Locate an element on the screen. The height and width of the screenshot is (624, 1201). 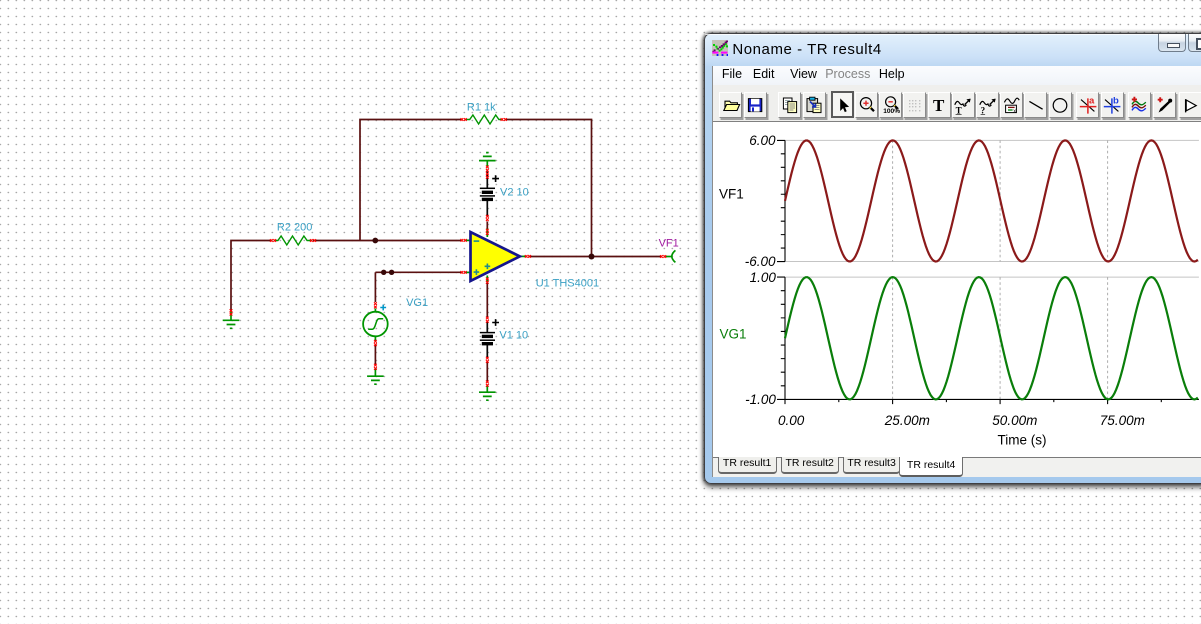
svg-text: -1.00 is located at coordinates (760, 399).